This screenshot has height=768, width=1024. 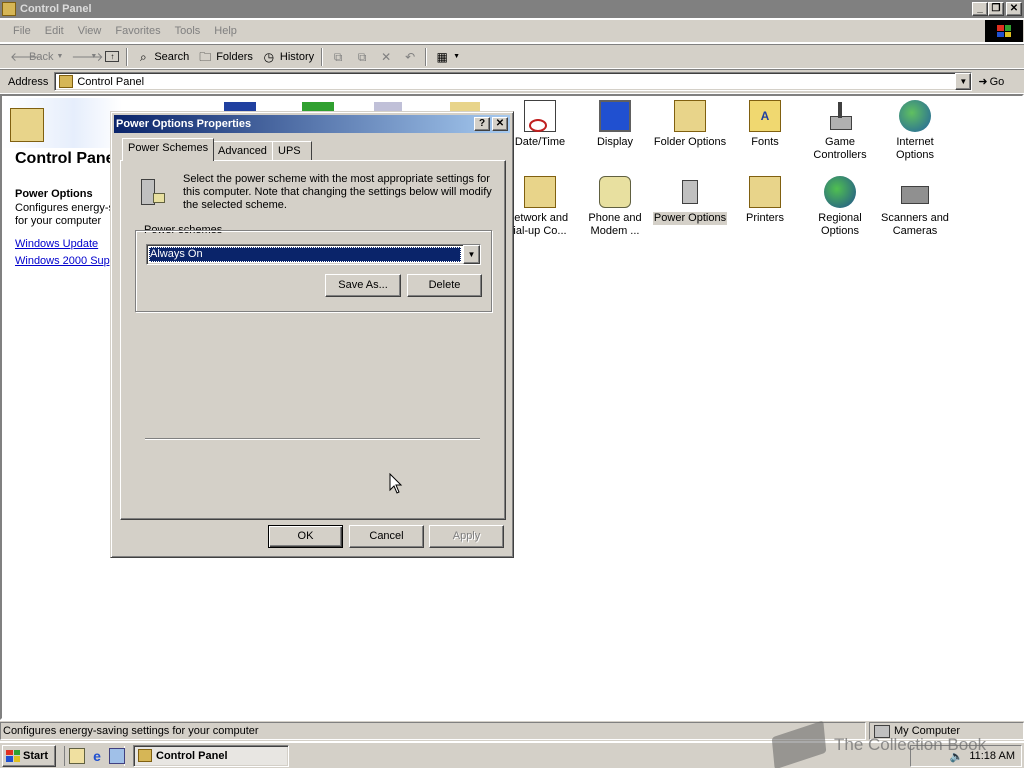 I want to click on power-options-icon-item: Power Options, so click(x=690, y=200).